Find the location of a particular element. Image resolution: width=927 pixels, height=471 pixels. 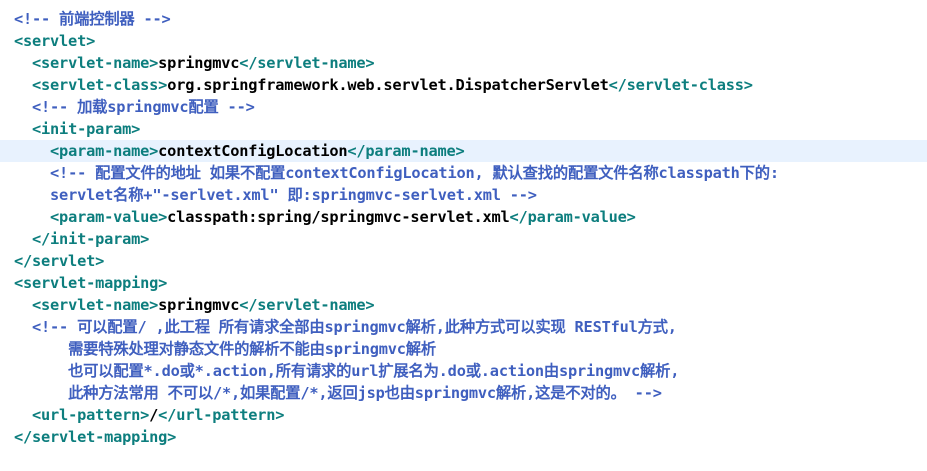

code-line: <servlet> is located at coordinates (463, 41).